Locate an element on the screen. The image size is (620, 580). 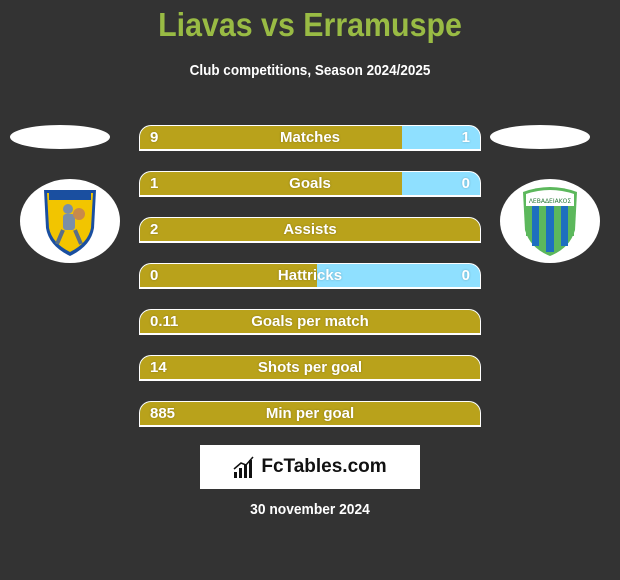
right-team-logo: ΛΕΒΑΔΕΙΑΚΟΣ is located at coordinates (550, 221).